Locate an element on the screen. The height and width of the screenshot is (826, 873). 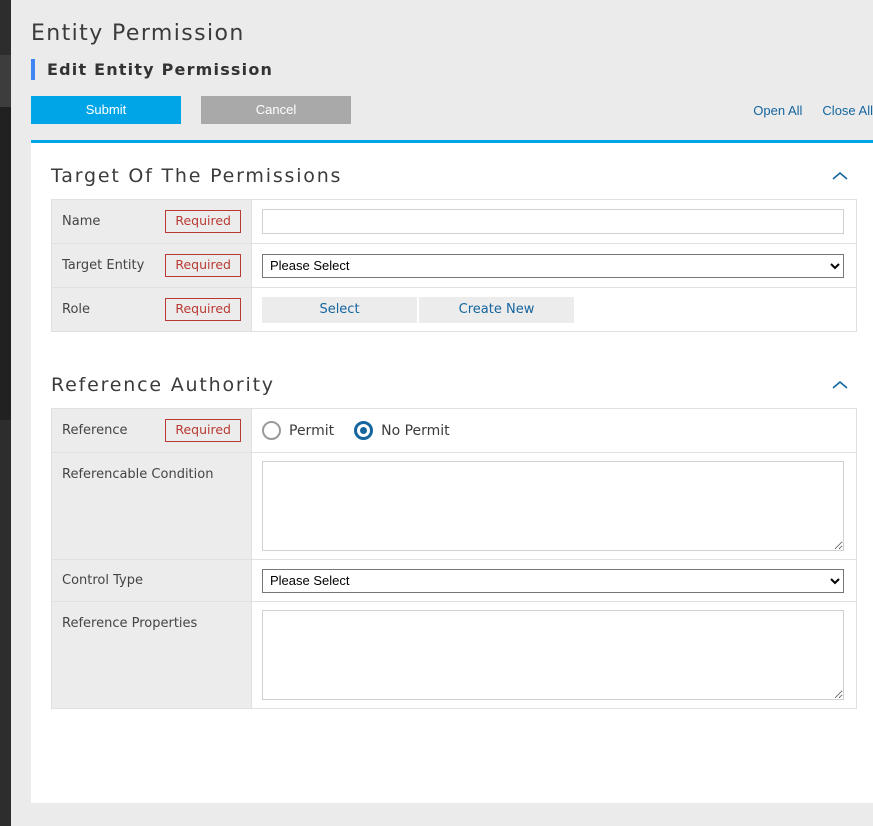
role-create-new-button: Create New is located at coordinates (496, 309).